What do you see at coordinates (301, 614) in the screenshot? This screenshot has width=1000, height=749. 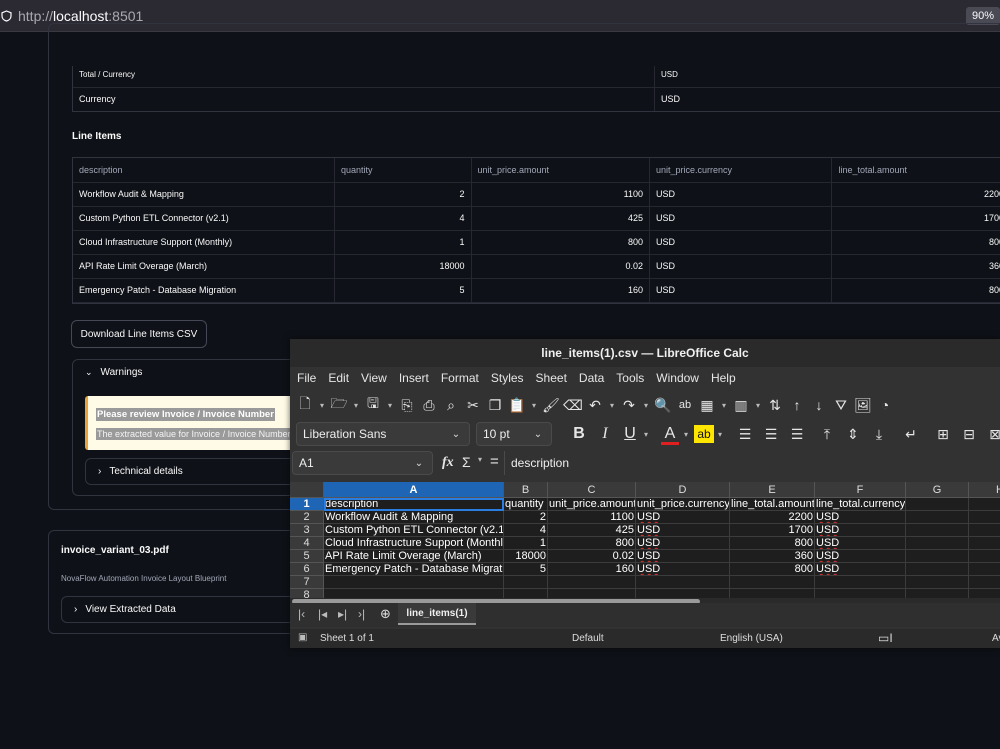 I see `first-sheet-icon: |‹` at bounding box center [301, 614].